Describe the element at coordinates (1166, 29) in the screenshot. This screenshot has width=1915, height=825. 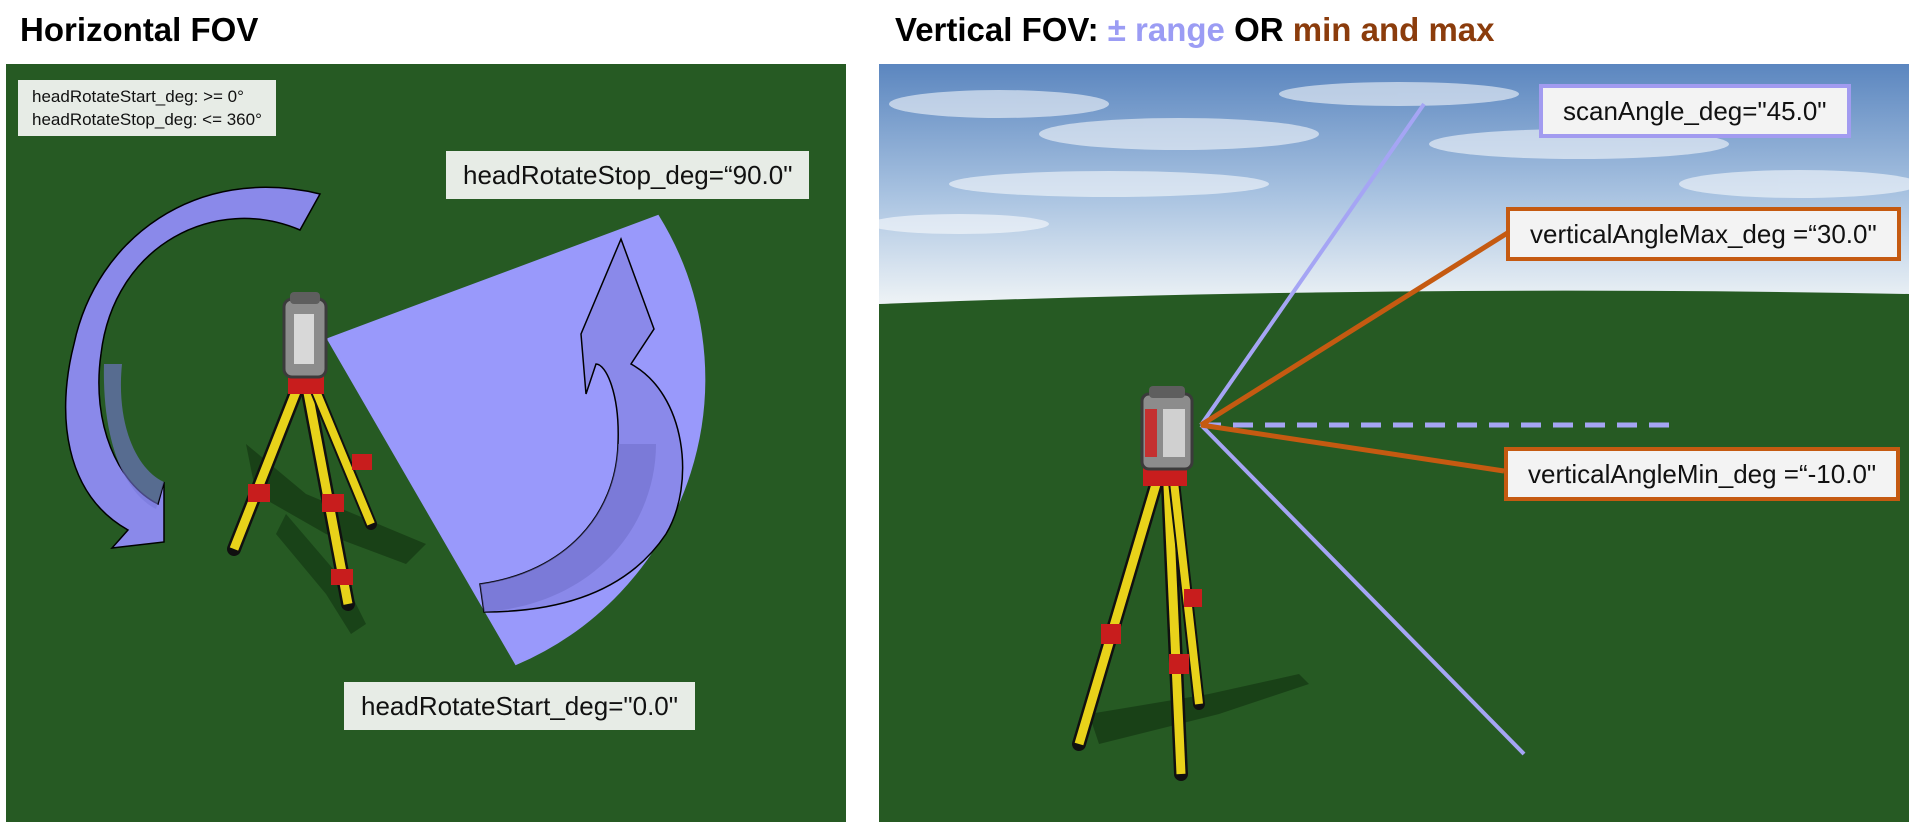
I see `vertical-fov-heading-range: ± range` at that location.